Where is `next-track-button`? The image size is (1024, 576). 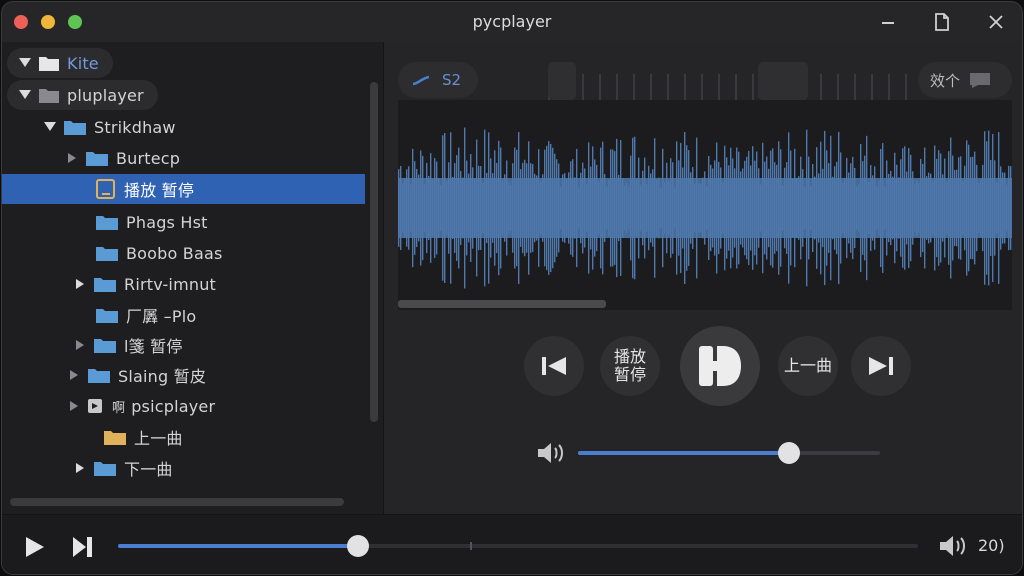
next-track-button is located at coordinates (881, 366).